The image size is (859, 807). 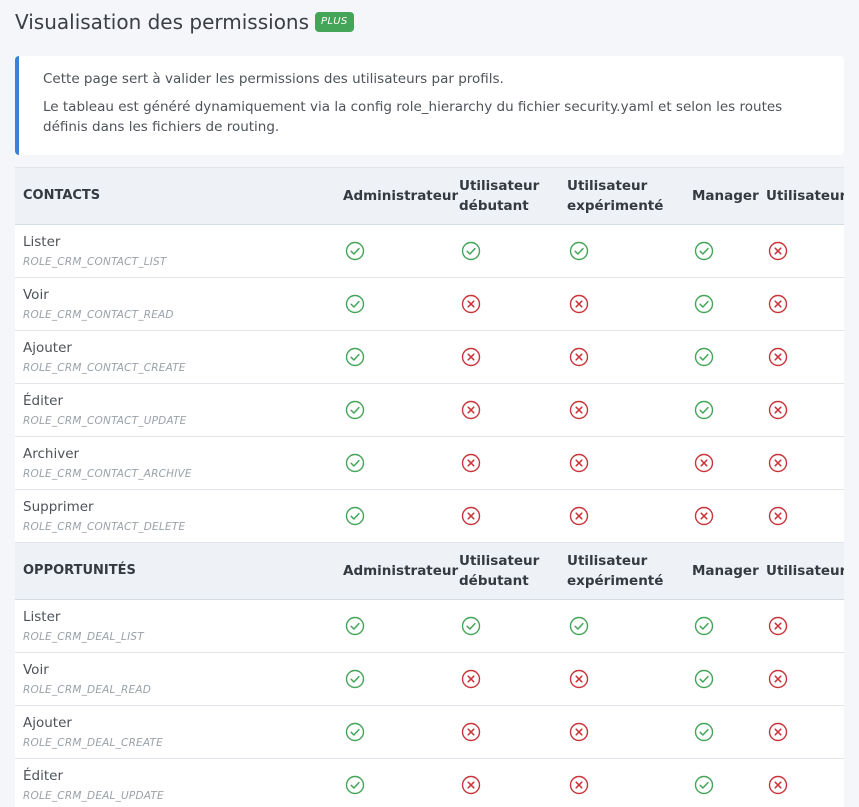 I want to click on permission-role-code: ROLE_CRM_DEAL_LIST, so click(x=83, y=636).